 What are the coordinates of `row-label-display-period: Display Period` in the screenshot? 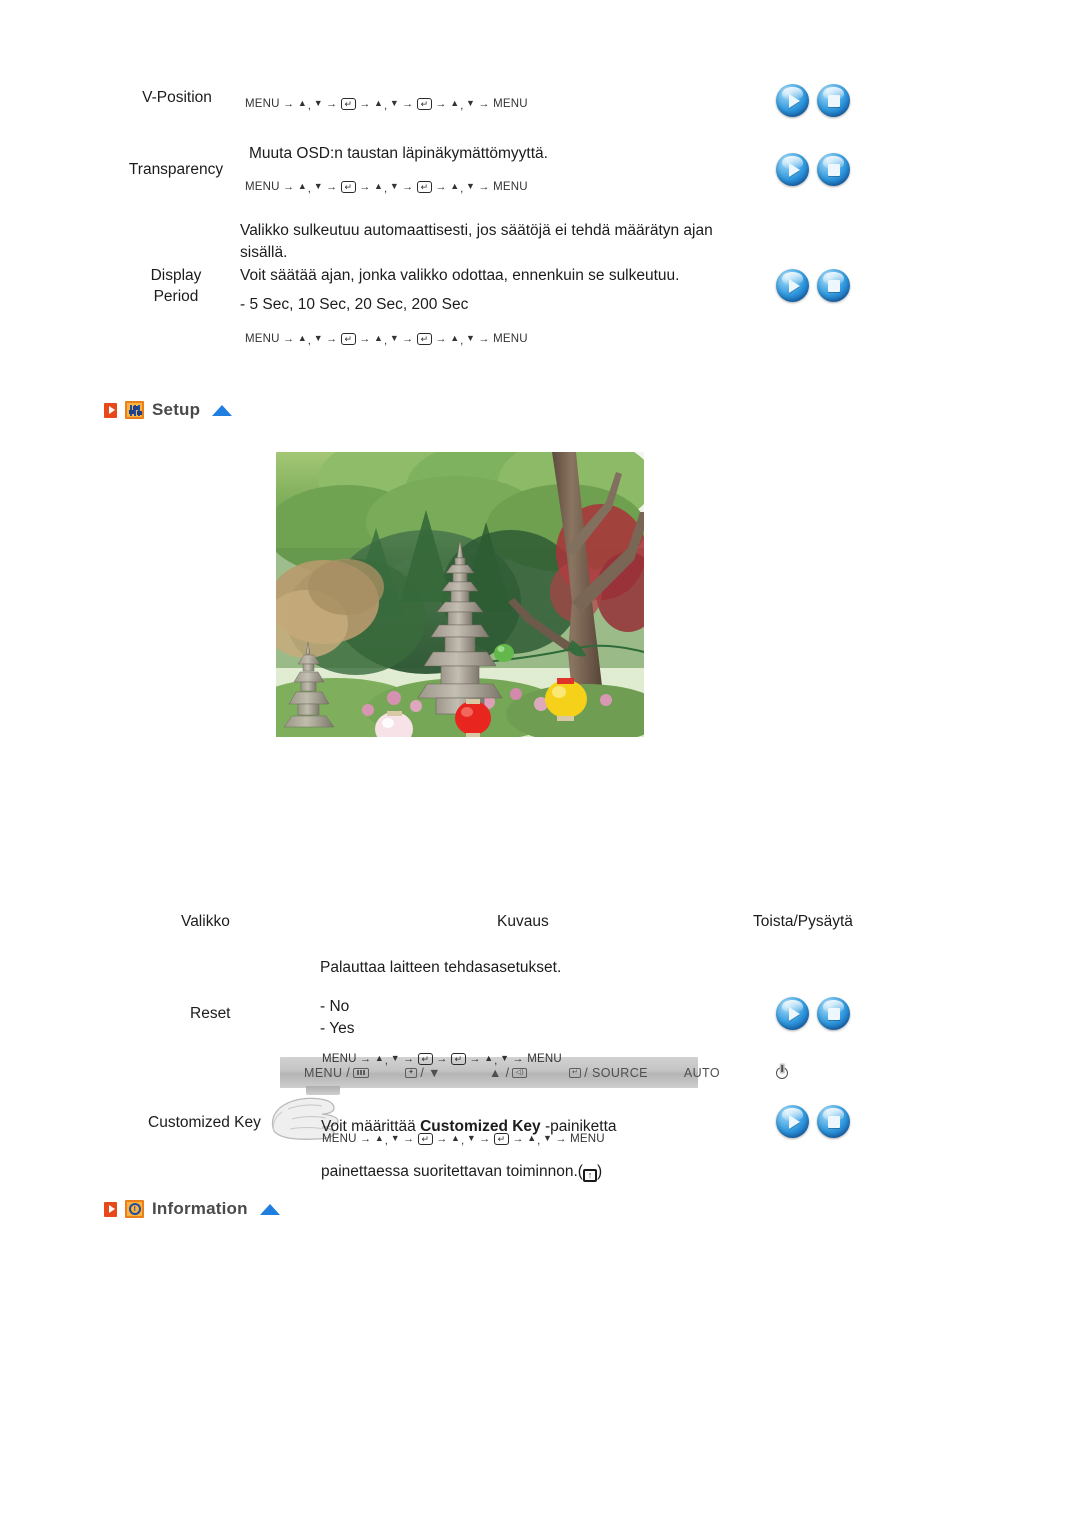 It's located at (176, 286).